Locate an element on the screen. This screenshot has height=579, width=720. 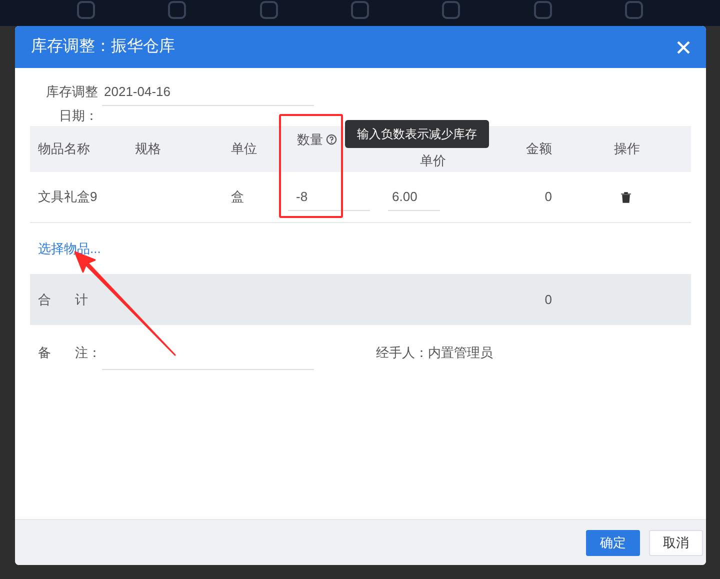
column-header: 金额 is located at coordinates (539, 149).